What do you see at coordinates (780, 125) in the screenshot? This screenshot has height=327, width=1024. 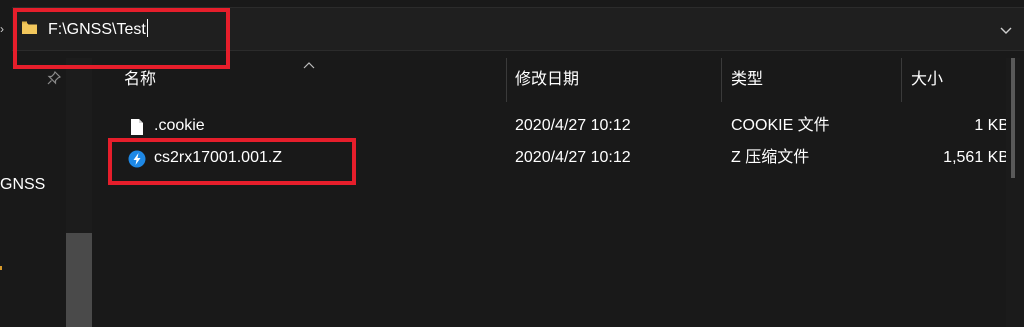 I see `file-type: COOKIE 文件` at bounding box center [780, 125].